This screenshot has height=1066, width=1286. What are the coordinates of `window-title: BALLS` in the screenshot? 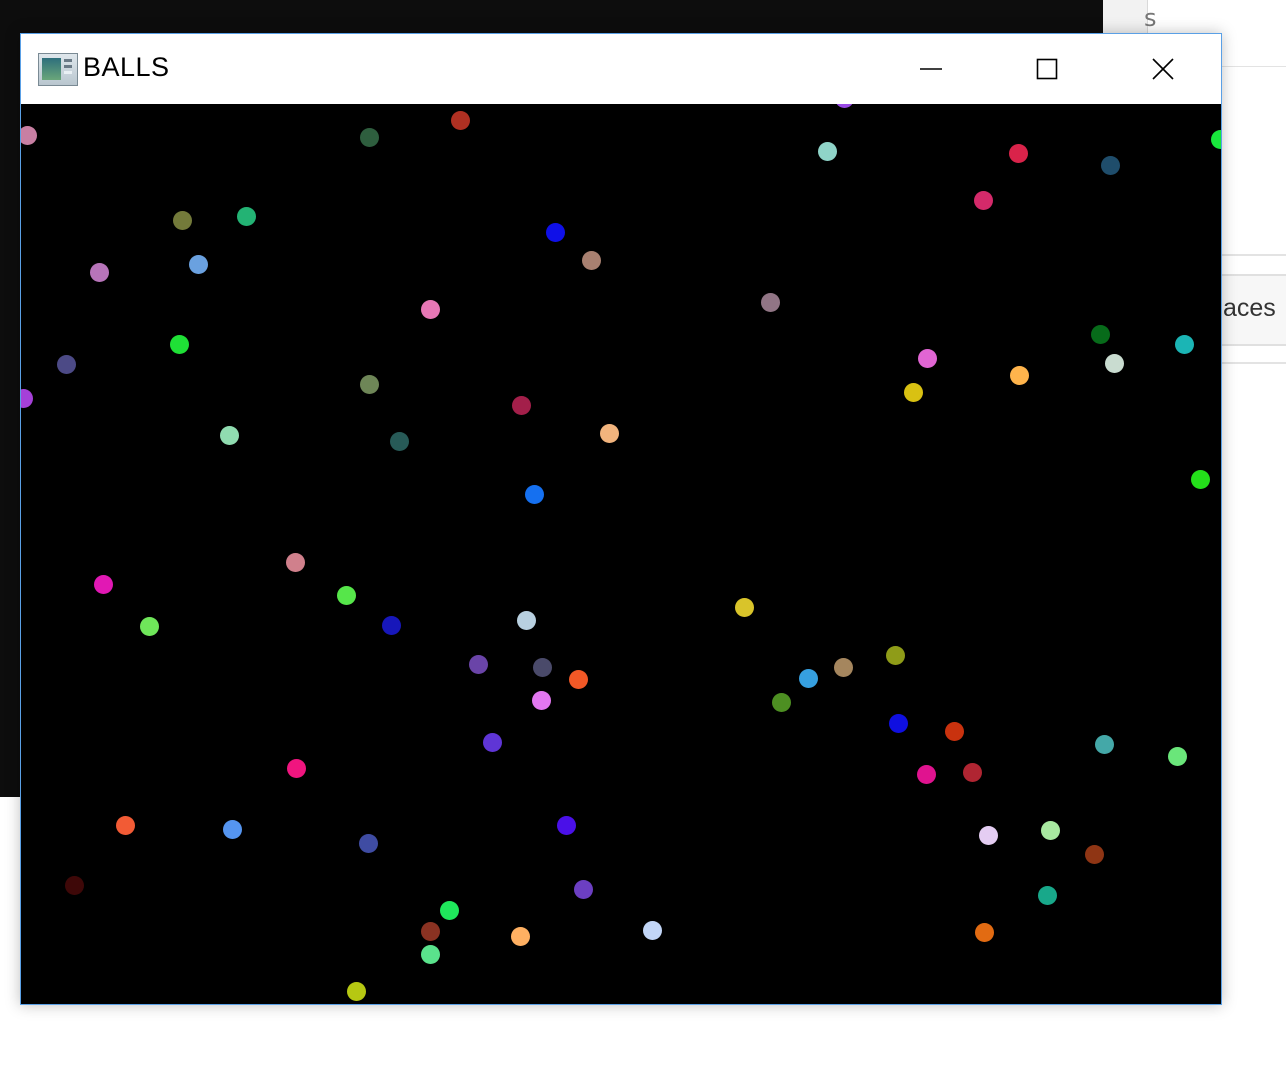 It's located at (126, 67).